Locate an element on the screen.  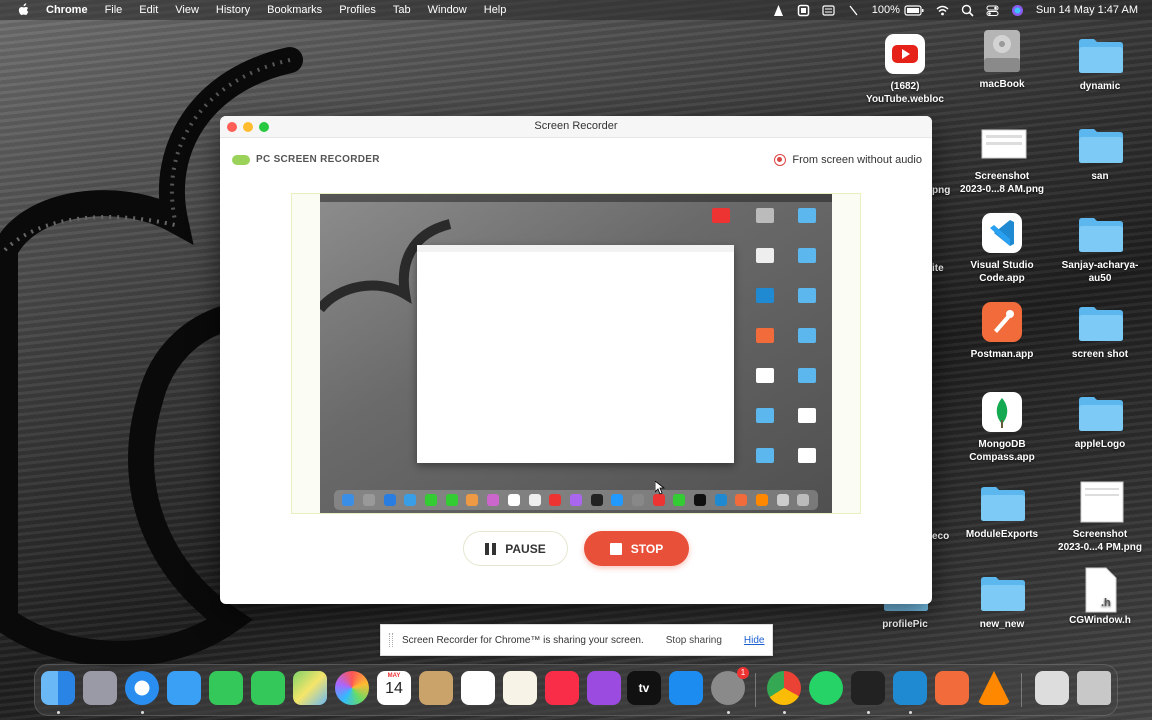
list-status-icon is located at coordinates (828, 10).